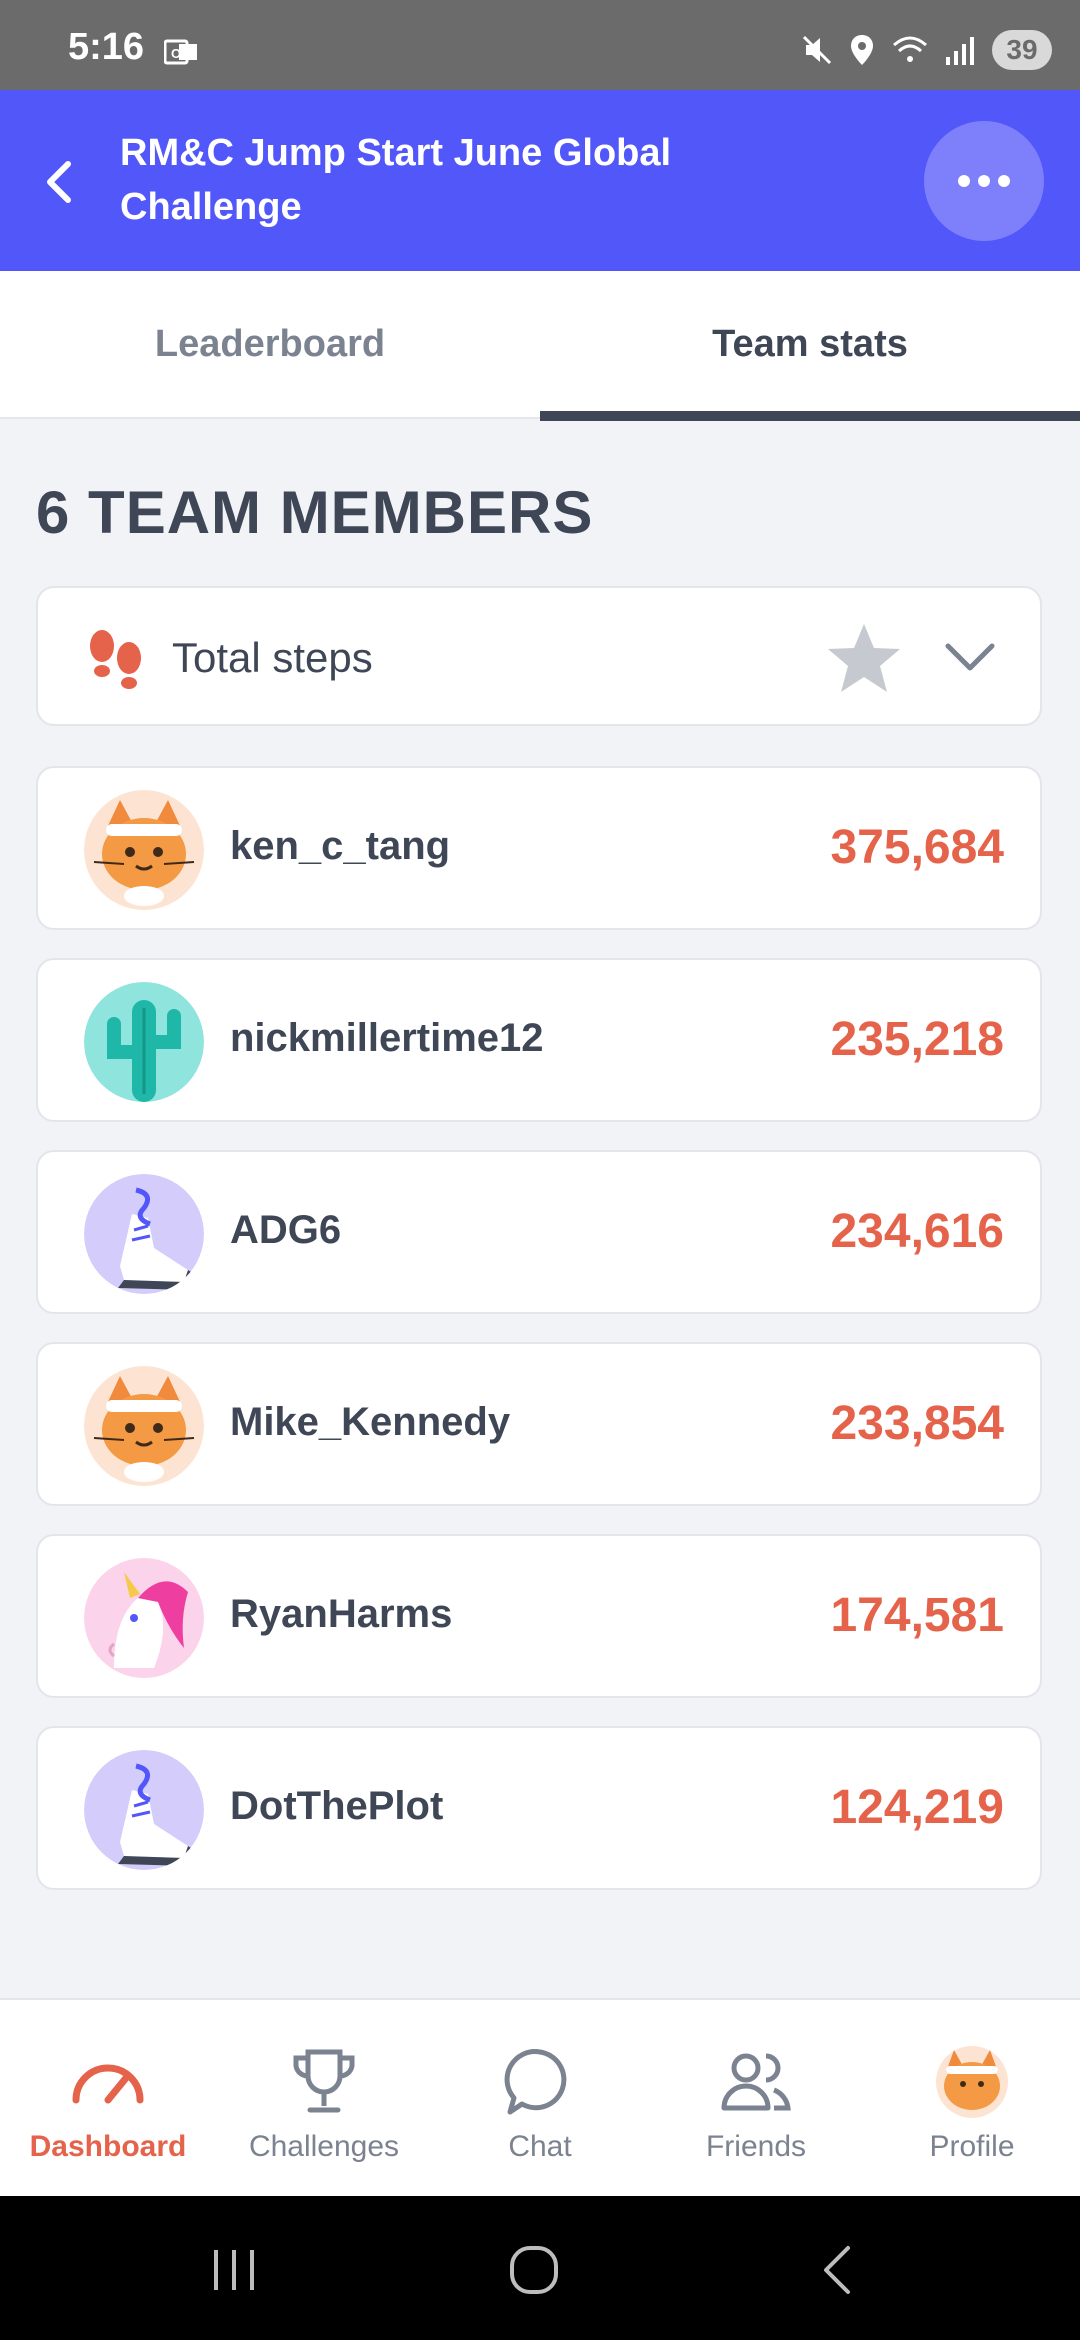 This screenshot has height=2340, width=1080. What do you see at coordinates (917, 1039) in the screenshot?
I see `member-steps: 235,218` at bounding box center [917, 1039].